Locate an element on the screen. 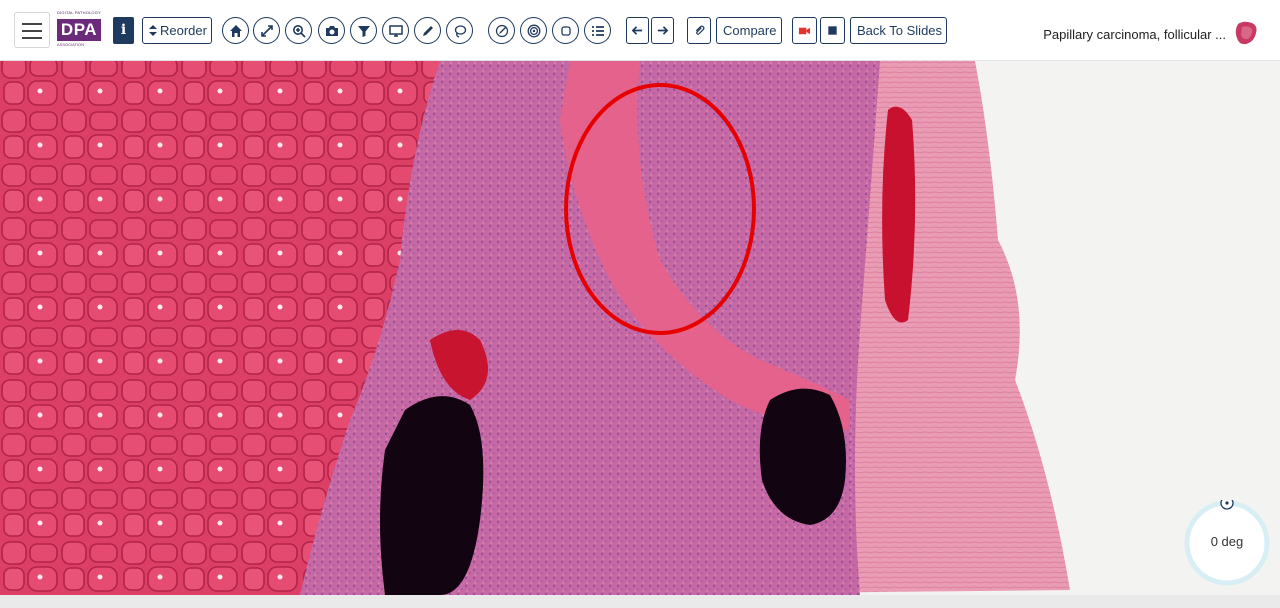  pencil-icon is located at coordinates (427, 30).